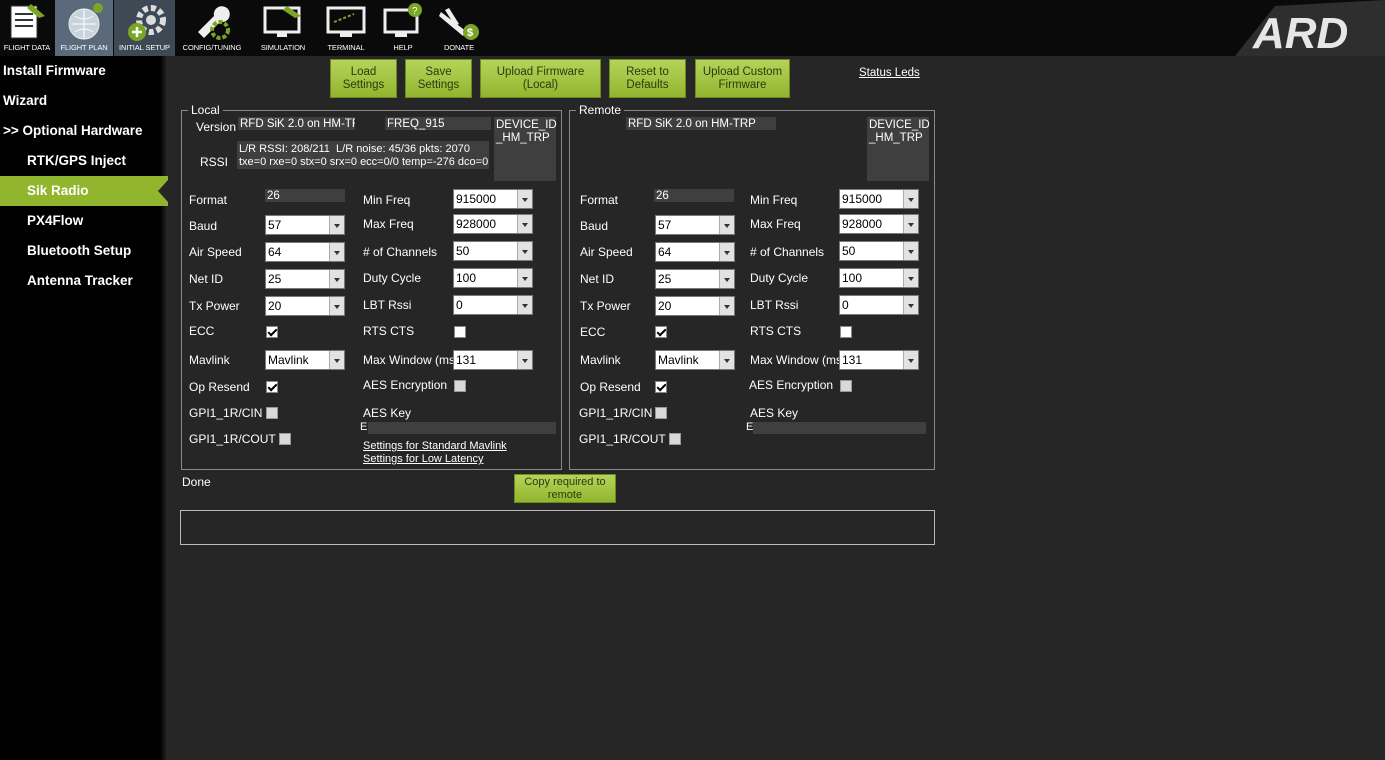  Describe the element at coordinates (435, 446) in the screenshot. I see `standard-mavlink-link: Settings for Standard Mavlink` at that location.